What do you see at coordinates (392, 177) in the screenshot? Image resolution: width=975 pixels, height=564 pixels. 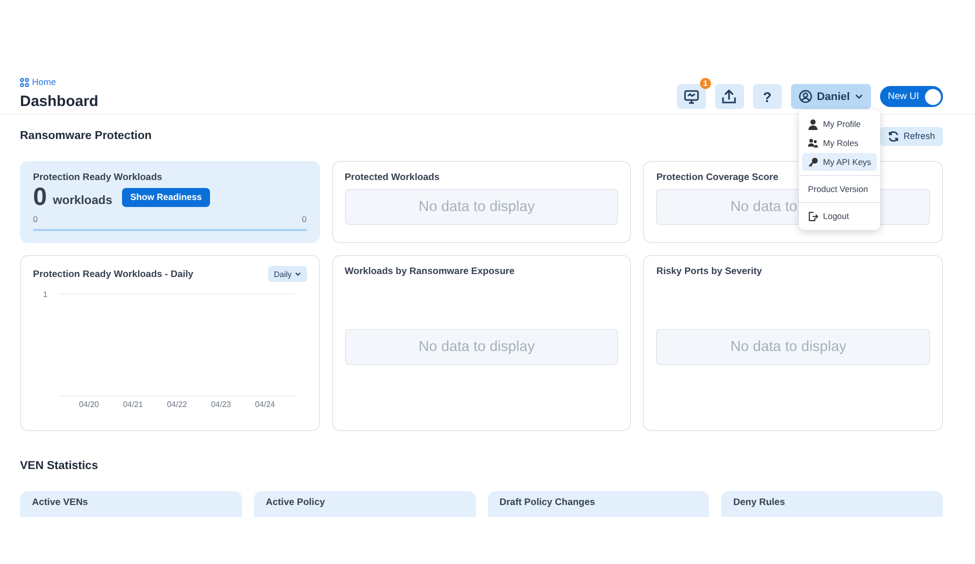 I see `card-title: Protected Workloads` at bounding box center [392, 177].